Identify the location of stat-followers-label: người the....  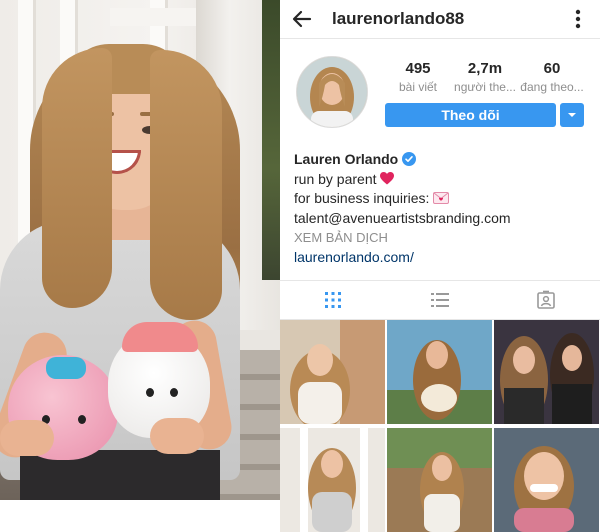
(485, 87).